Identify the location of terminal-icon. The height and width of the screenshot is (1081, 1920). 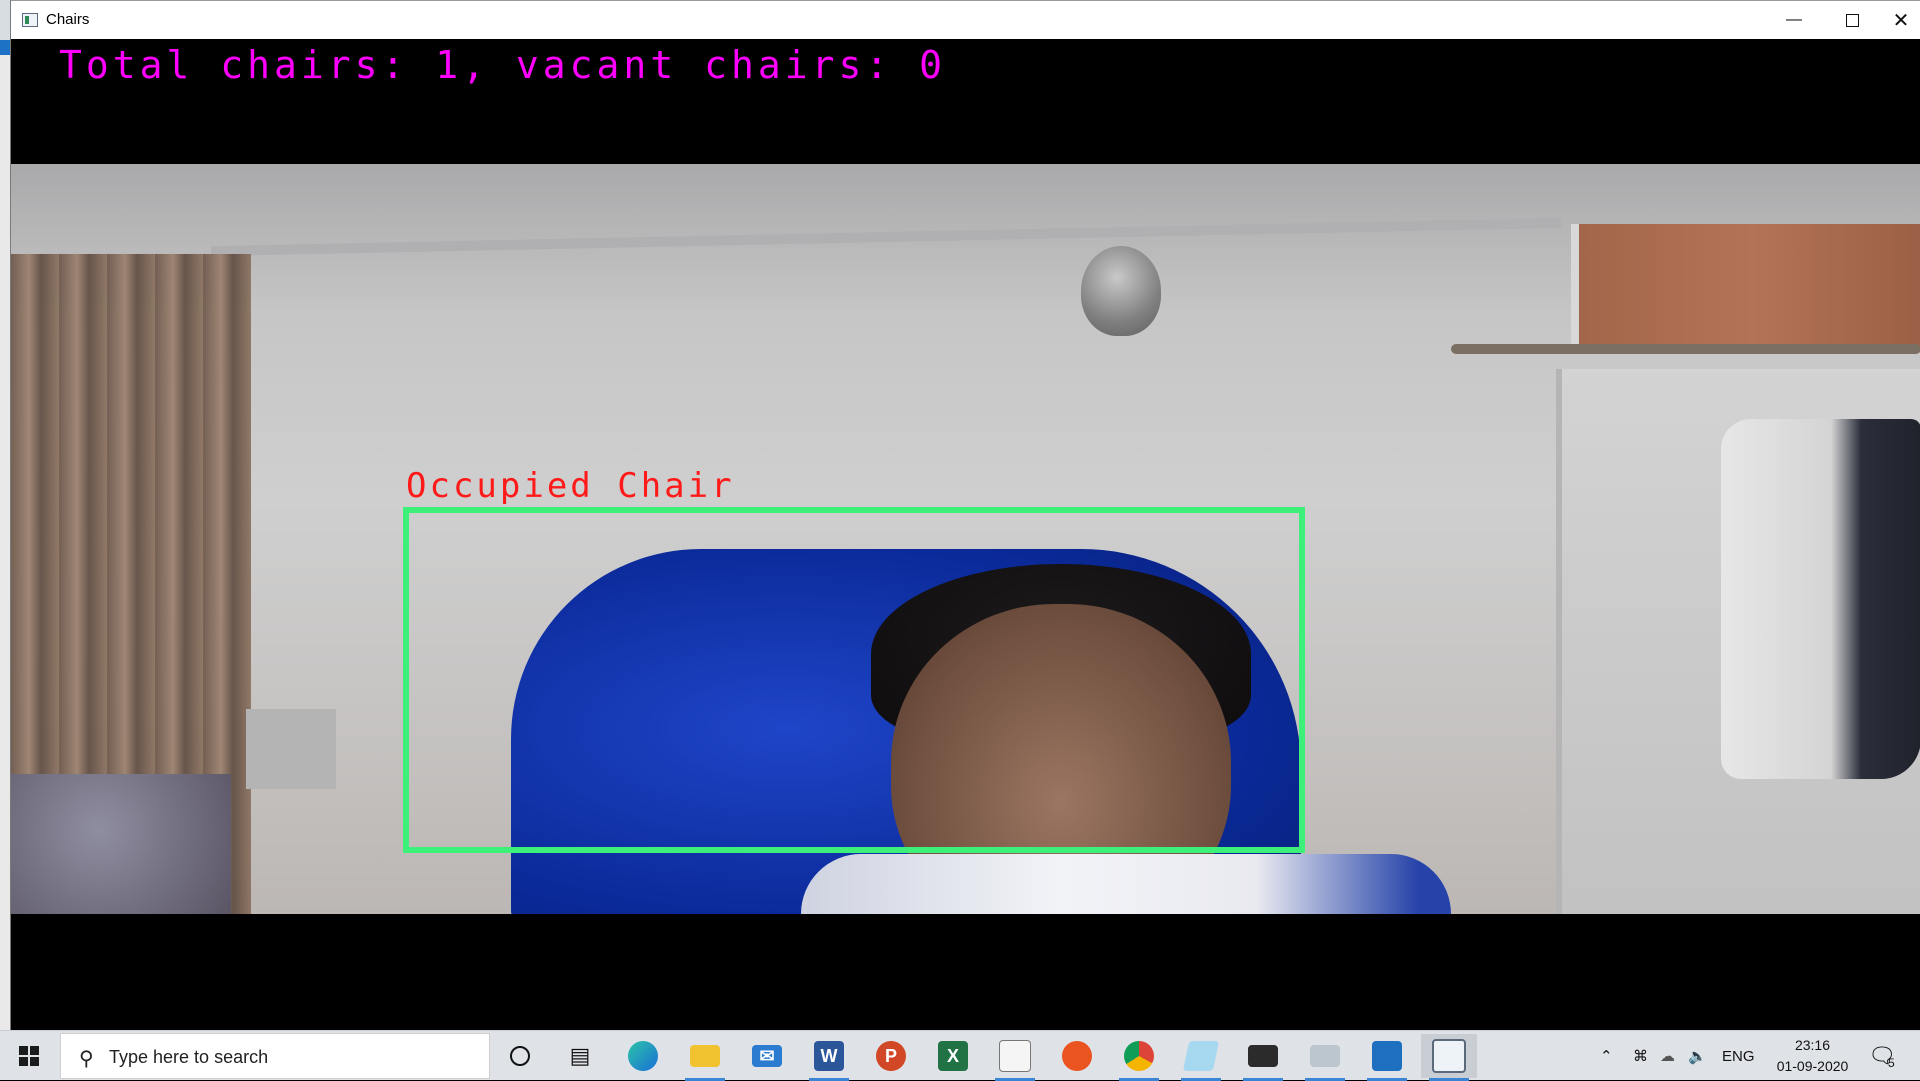
(1263, 1056).